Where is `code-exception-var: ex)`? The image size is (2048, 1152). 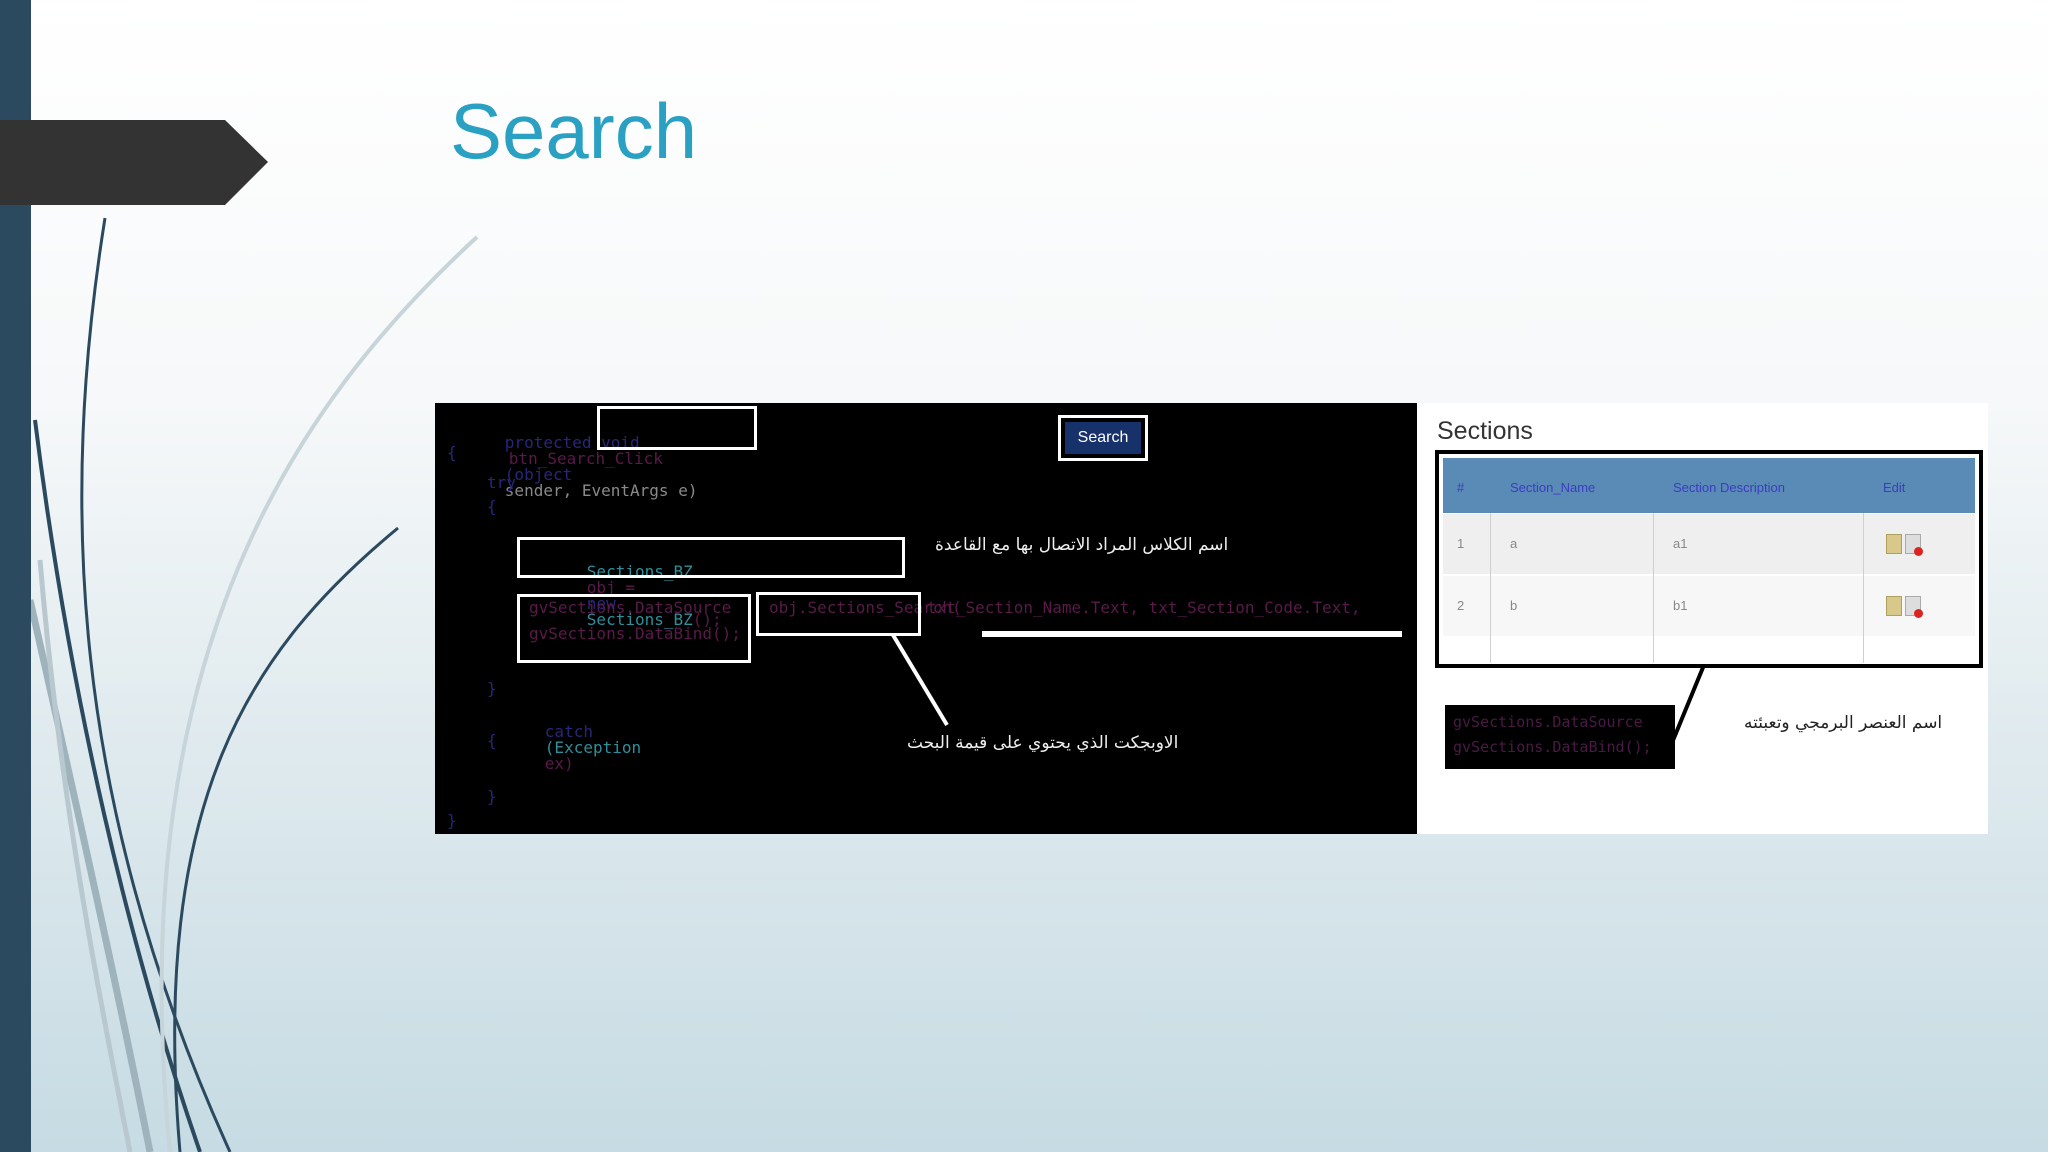 code-exception-var: ex) is located at coordinates (559, 763).